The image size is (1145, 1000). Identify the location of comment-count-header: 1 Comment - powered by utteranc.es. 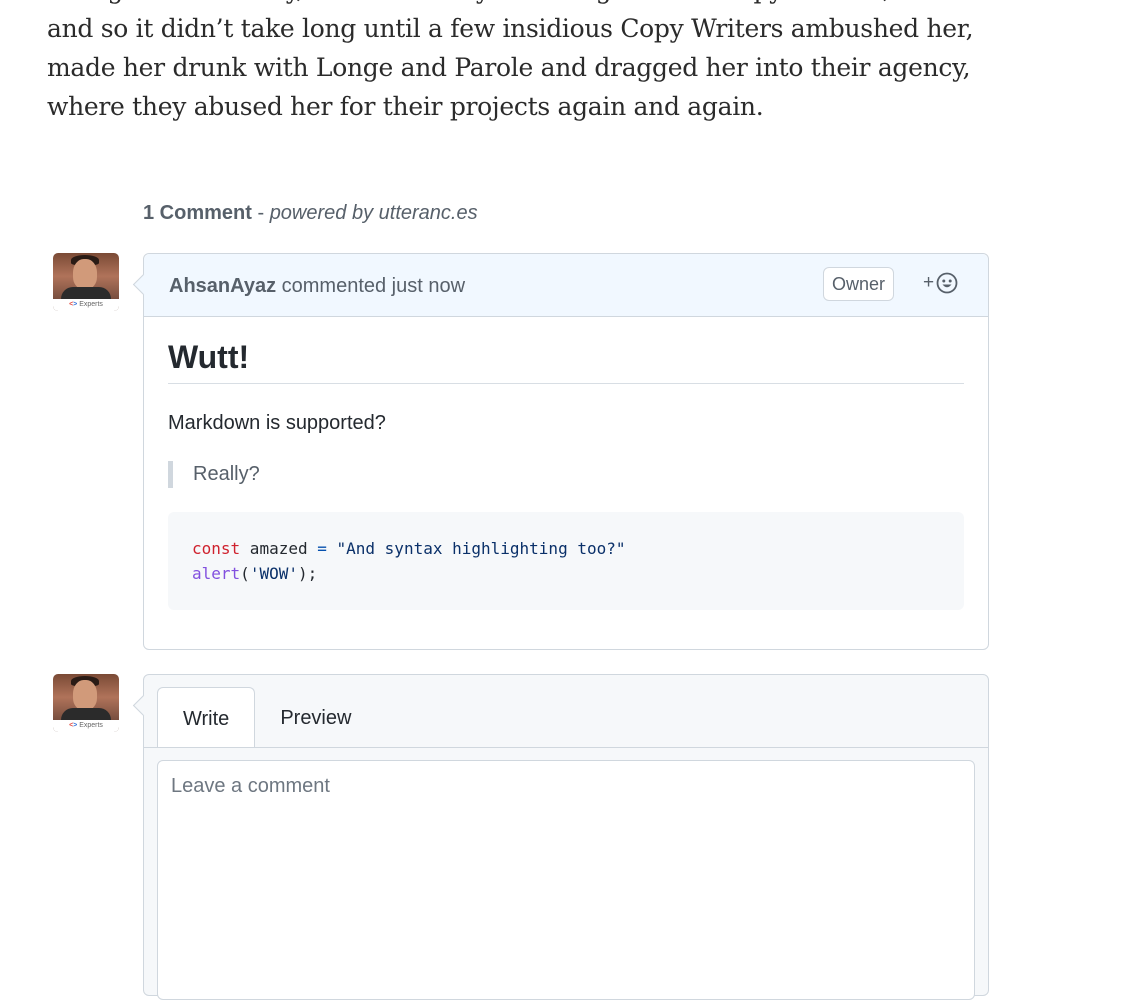
(310, 213).